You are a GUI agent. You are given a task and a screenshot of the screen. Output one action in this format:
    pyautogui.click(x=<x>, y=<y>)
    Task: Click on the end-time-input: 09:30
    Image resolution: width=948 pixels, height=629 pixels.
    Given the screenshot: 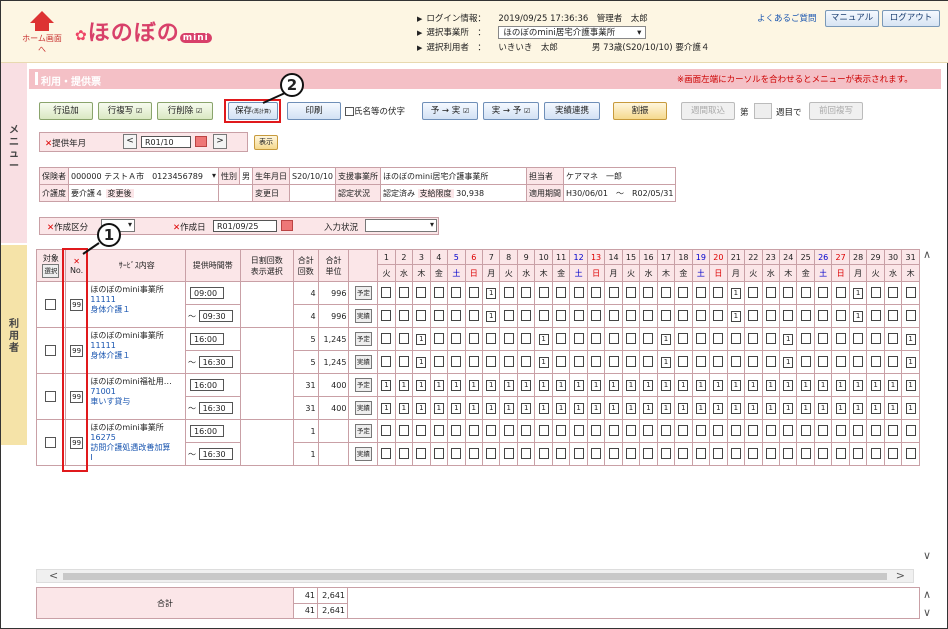 What is the action you would take?
    pyautogui.click(x=215, y=316)
    